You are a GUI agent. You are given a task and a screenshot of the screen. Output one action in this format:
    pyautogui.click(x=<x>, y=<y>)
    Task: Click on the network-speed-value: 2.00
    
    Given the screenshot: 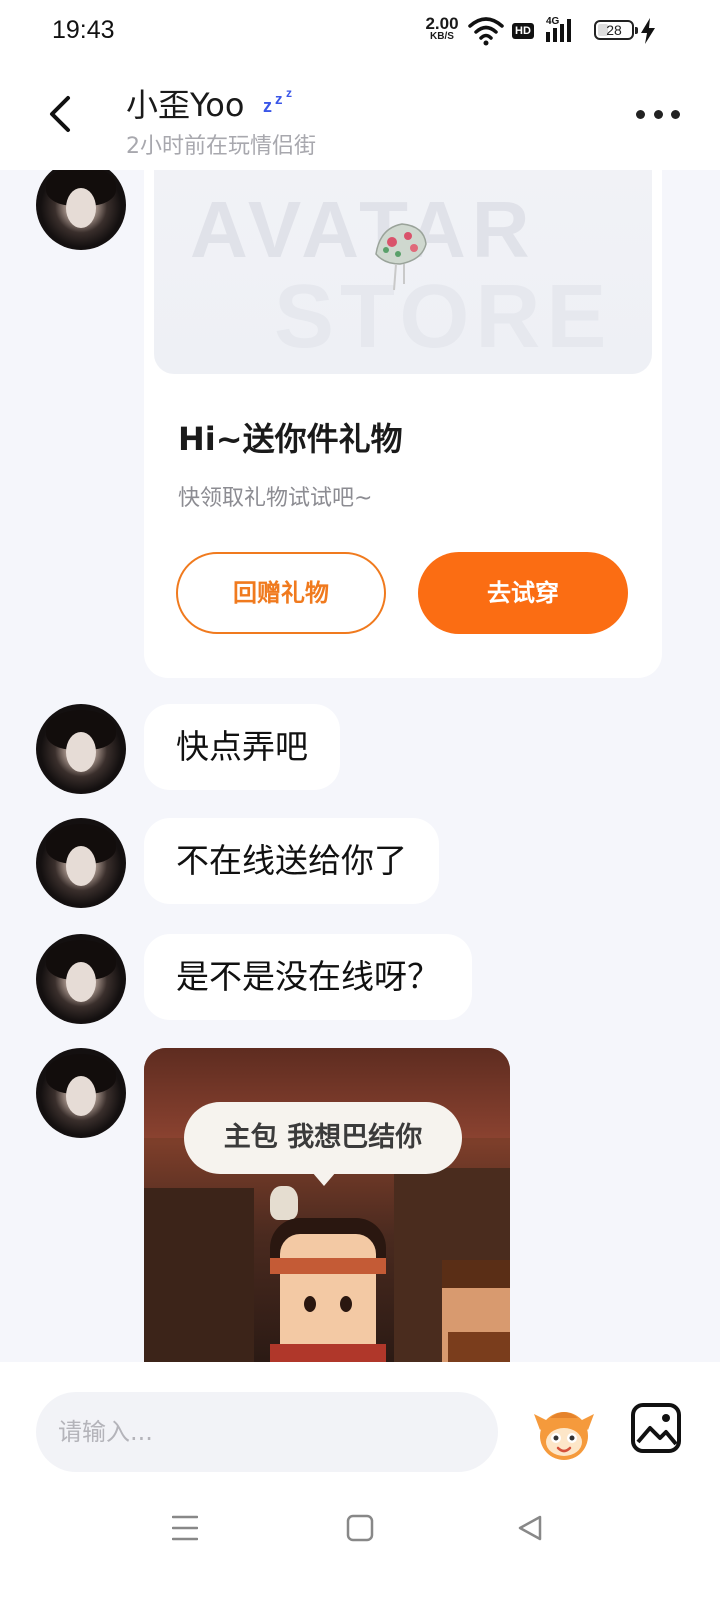 What is the action you would take?
    pyautogui.click(x=442, y=23)
    